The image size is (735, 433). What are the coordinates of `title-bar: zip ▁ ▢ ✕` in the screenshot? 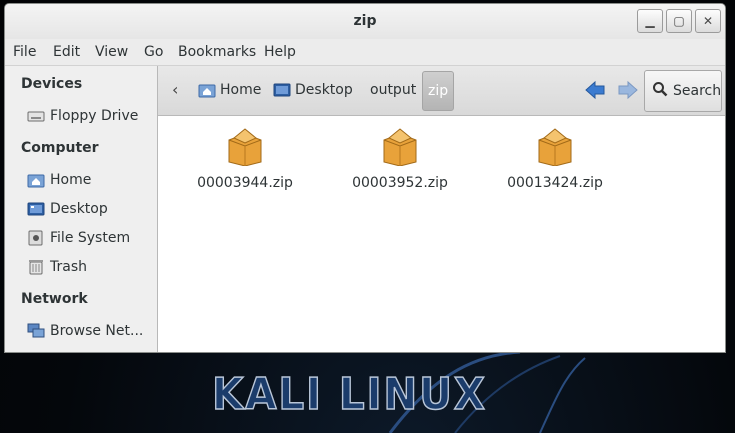 It's located at (365, 21).